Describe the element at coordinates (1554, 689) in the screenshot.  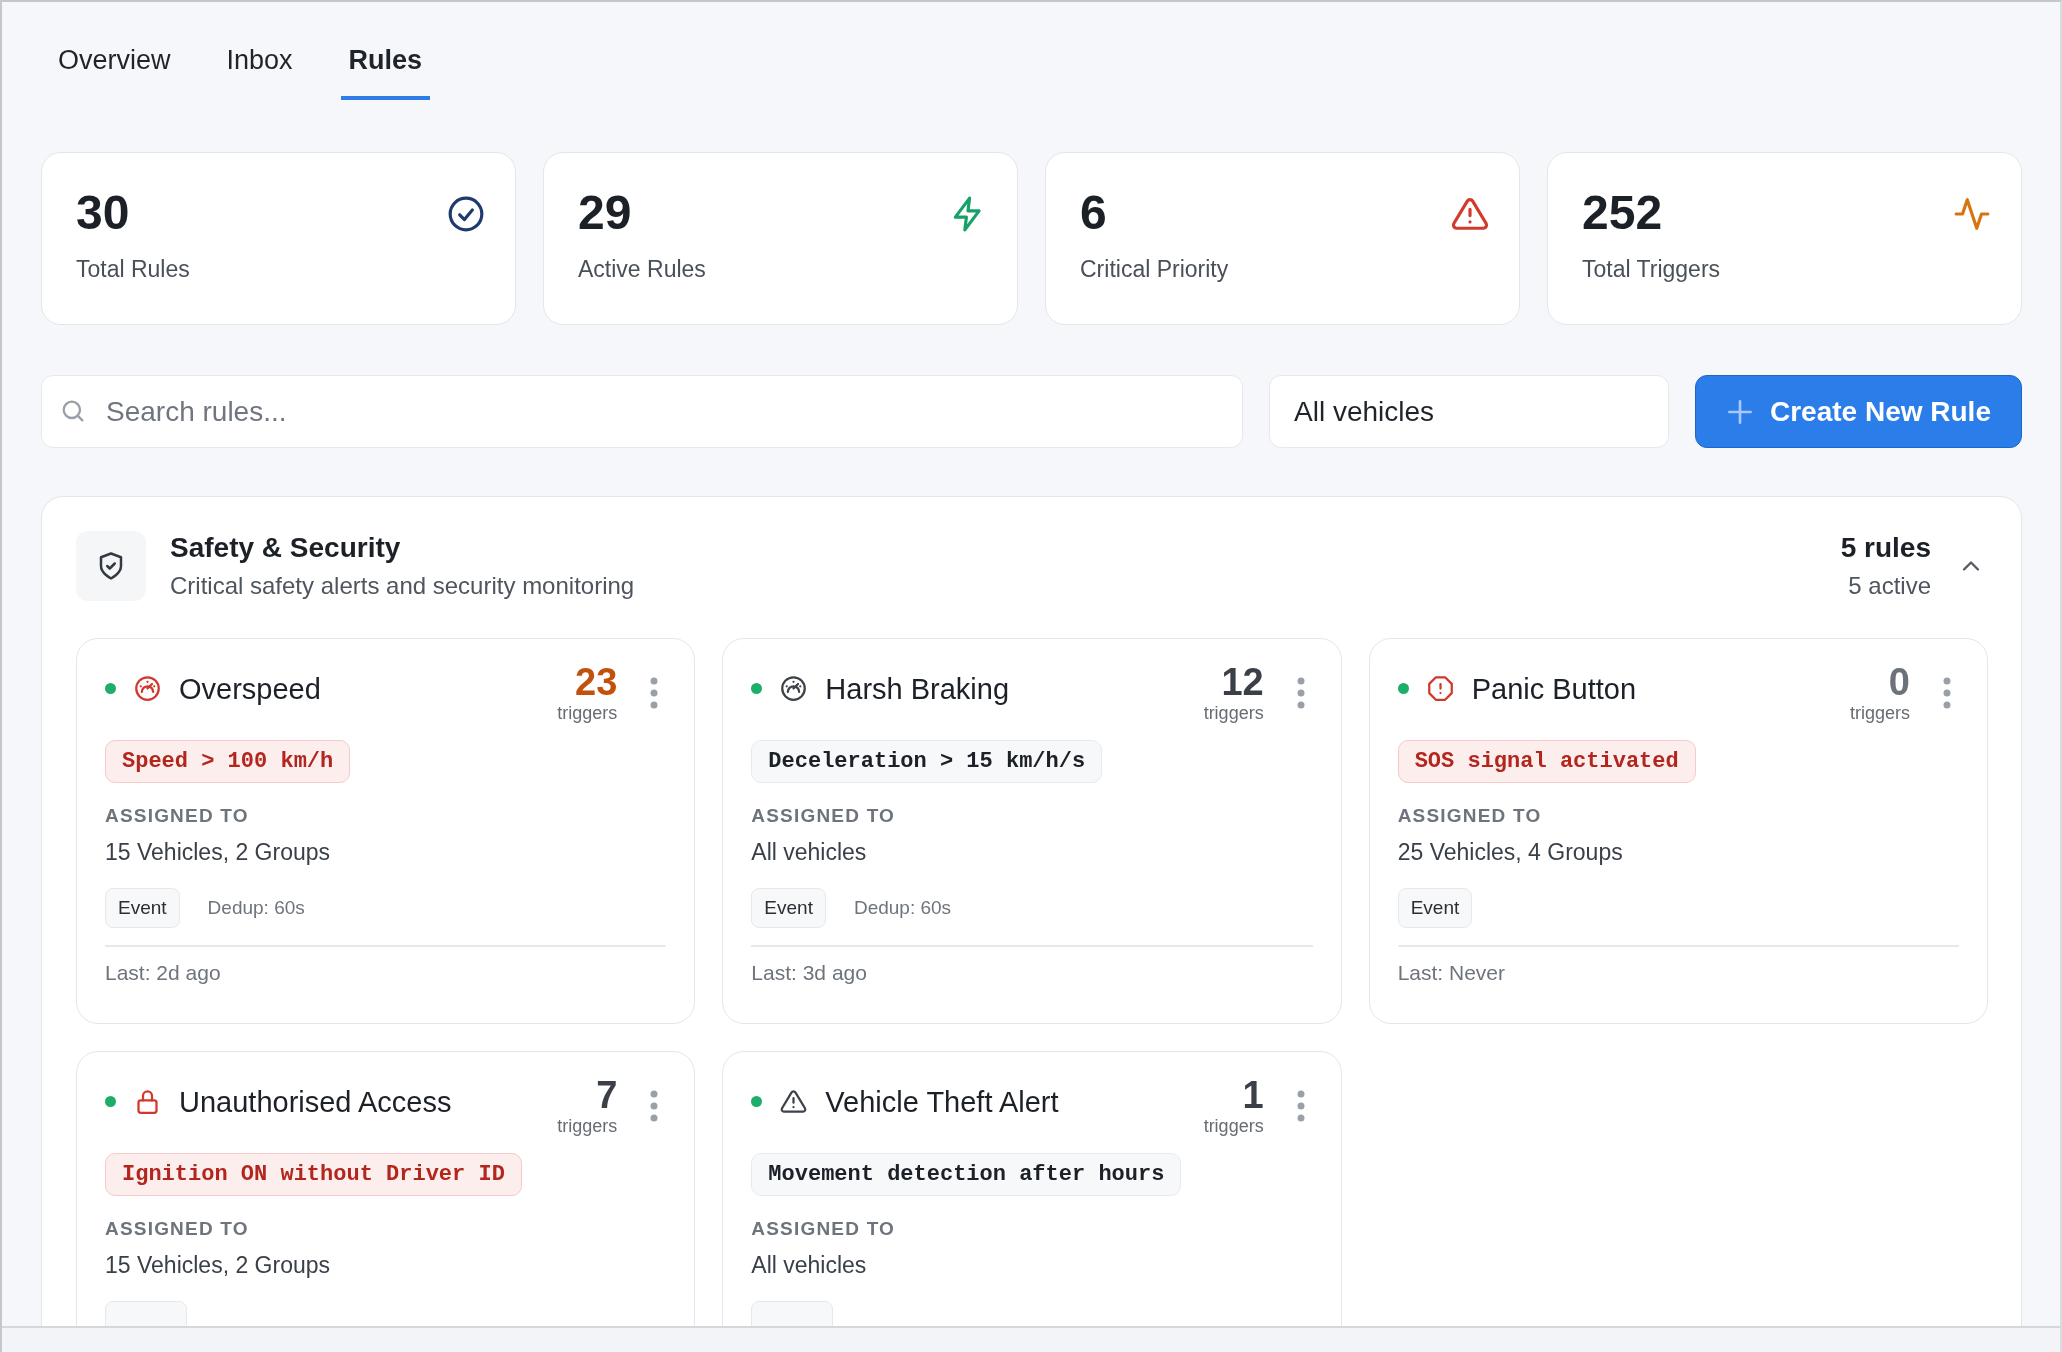
I see `rule-name: Panic Button` at that location.